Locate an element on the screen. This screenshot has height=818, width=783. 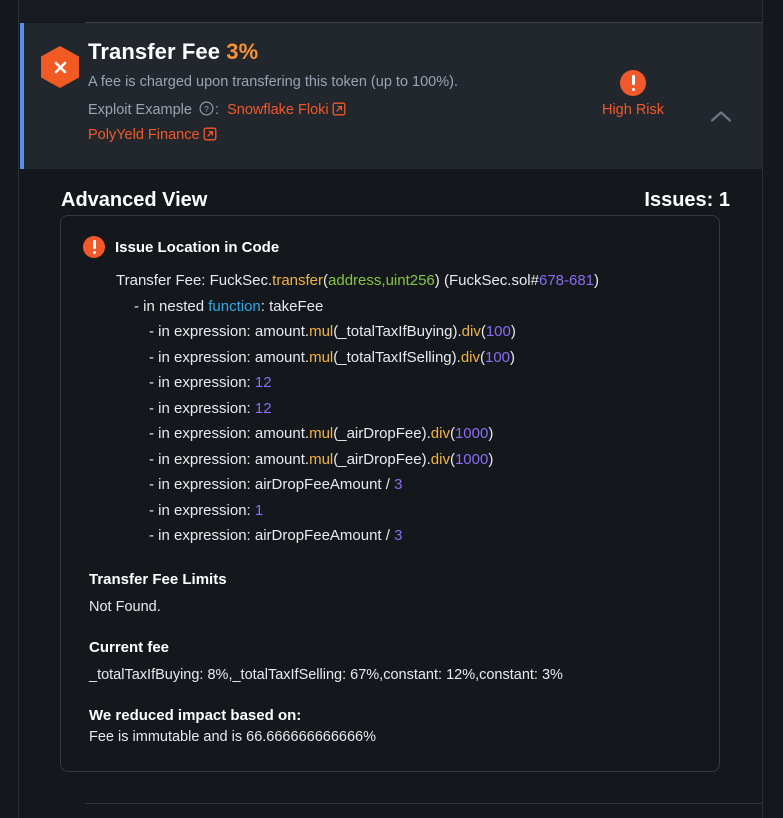
code-token: function is located at coordinates (234, 306).